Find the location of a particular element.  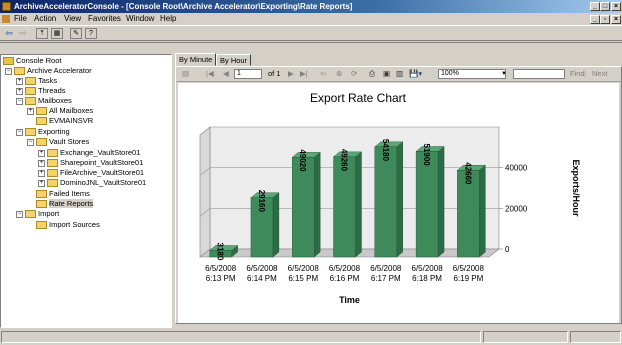

tree-node-sharepoint-vaultstore: + Sharepoint_VaultStore01 is located at coordinates (90, 163).